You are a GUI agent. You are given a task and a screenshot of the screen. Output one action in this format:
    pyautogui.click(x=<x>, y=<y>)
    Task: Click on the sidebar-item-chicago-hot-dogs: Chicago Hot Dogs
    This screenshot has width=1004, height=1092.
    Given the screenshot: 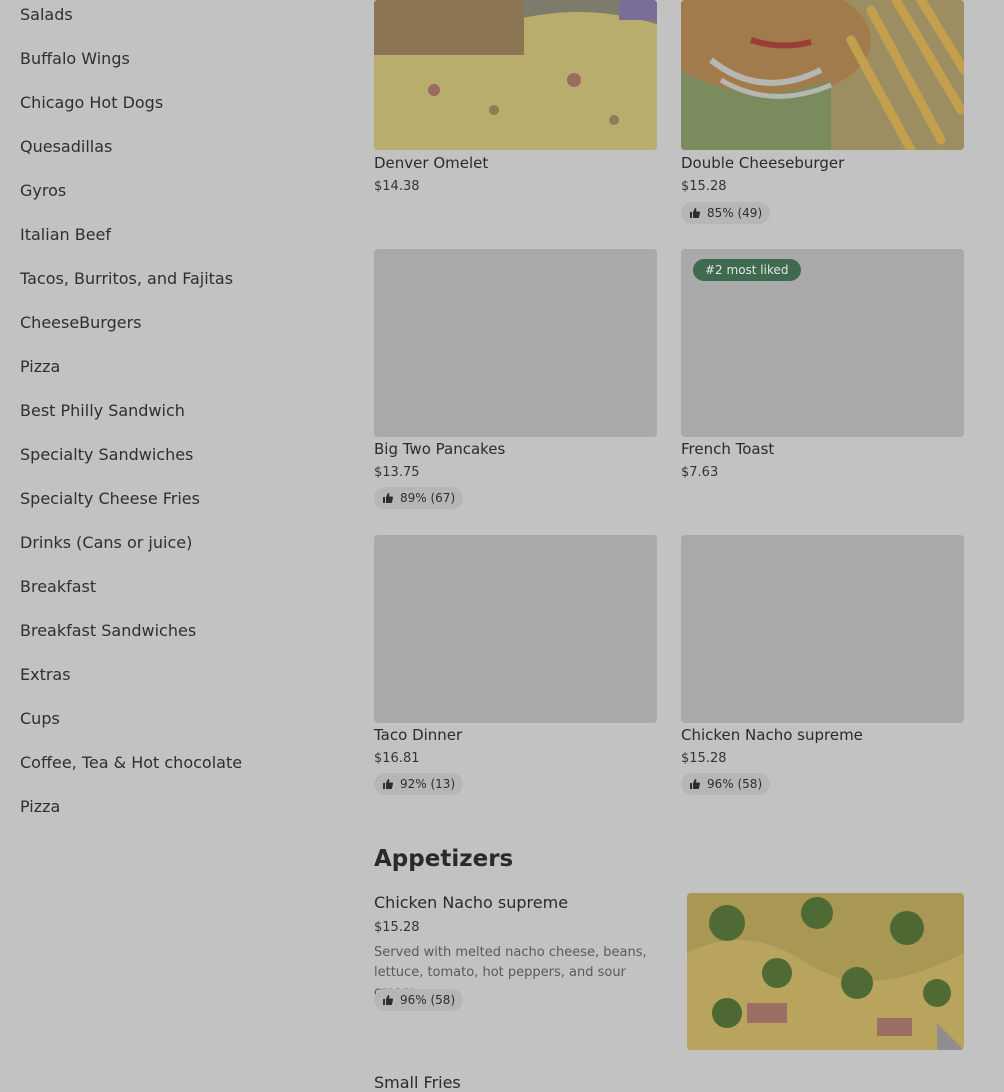 What is the action you would take?
    pyautogui.click(x=91, y=102)
    